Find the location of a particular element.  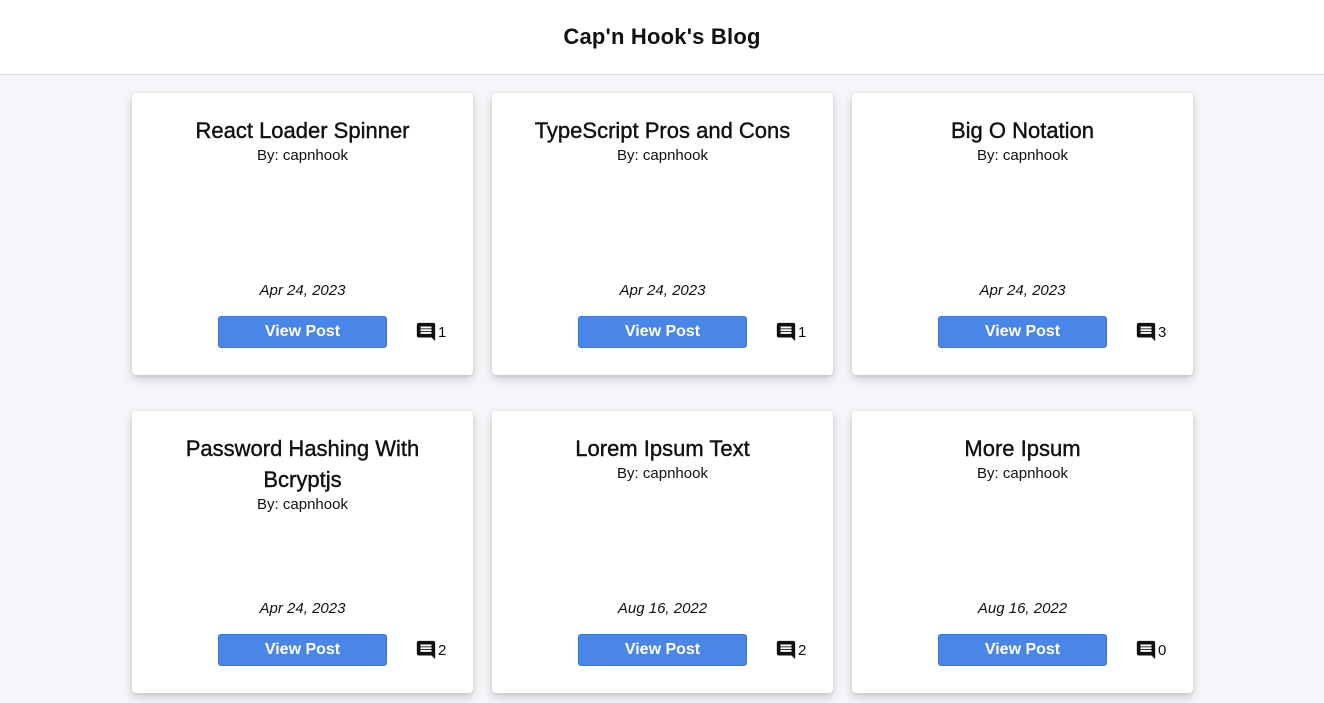

post-card-header: TypeScript Pros and Cons By: capnhook is located at coordinates (662, 140).